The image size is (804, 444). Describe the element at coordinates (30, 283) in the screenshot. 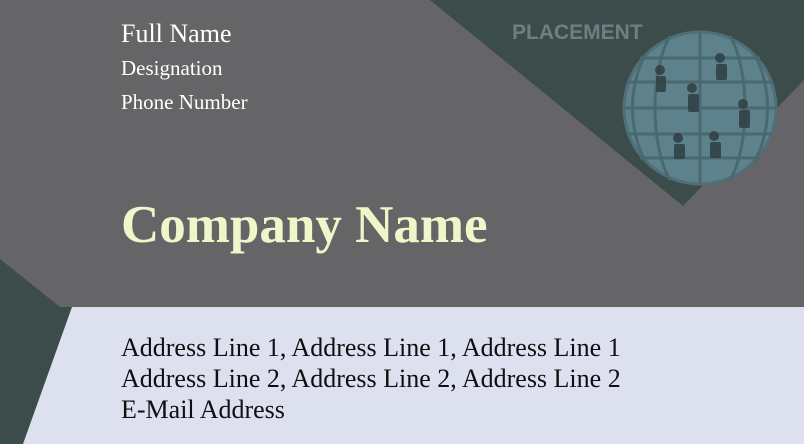

I see `left-accent-shape` at that location.